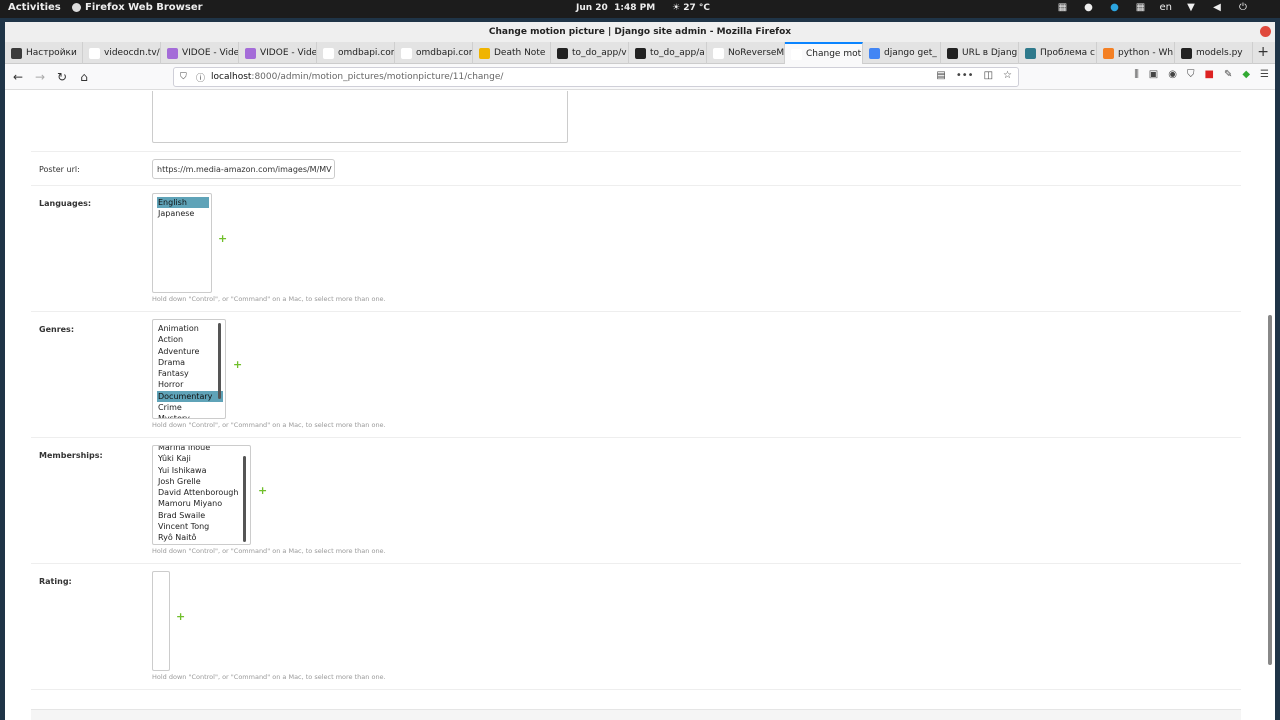 The width and height of the screenshot is (1280, 720). What do you see at coordinates (1219, 53) in the screenshot?
I see `tab-label: models.py` at bounding box center [1219, 53].